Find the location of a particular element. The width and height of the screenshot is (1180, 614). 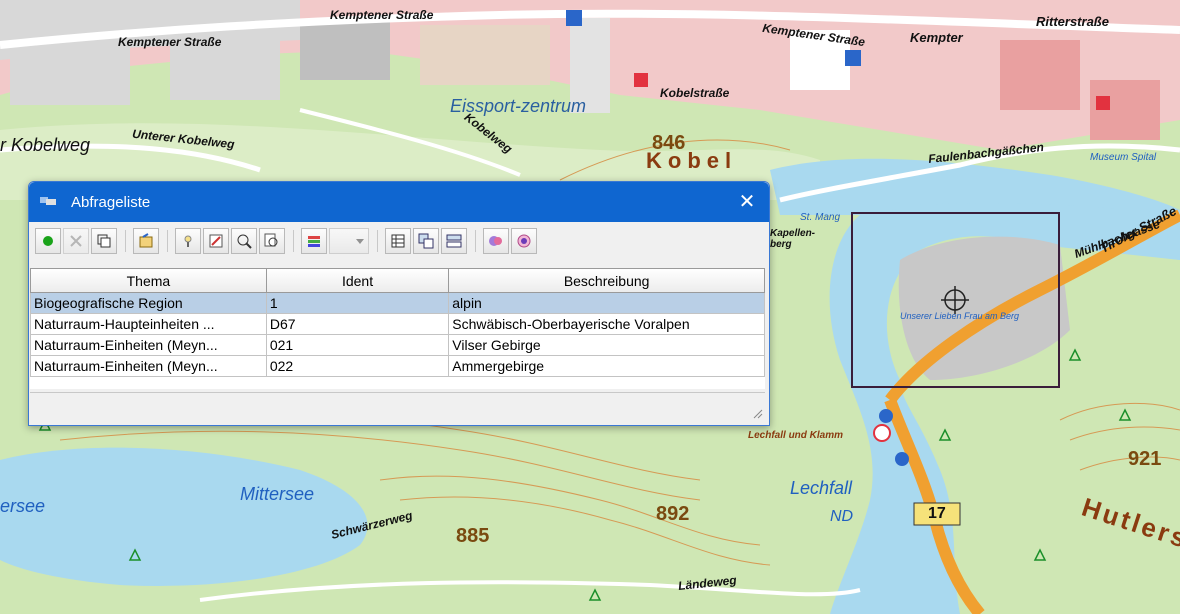

column-header-thema: Thema is located at coordinates (148, 281).